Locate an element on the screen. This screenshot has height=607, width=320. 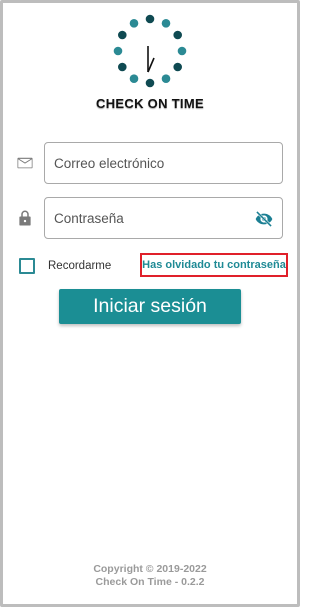
login-button: Iniciar sesión is located at coordinates (150, 306).